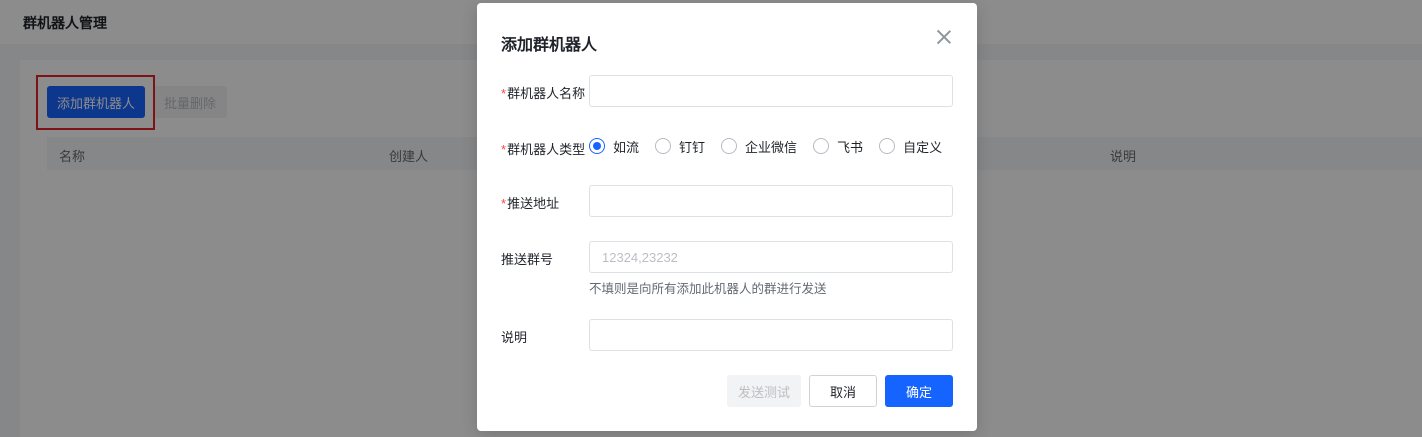  What do you see at coordinates (597, 146) in the screenshot?
I see `radio-checked-icon` at bounding box center [597, 146].